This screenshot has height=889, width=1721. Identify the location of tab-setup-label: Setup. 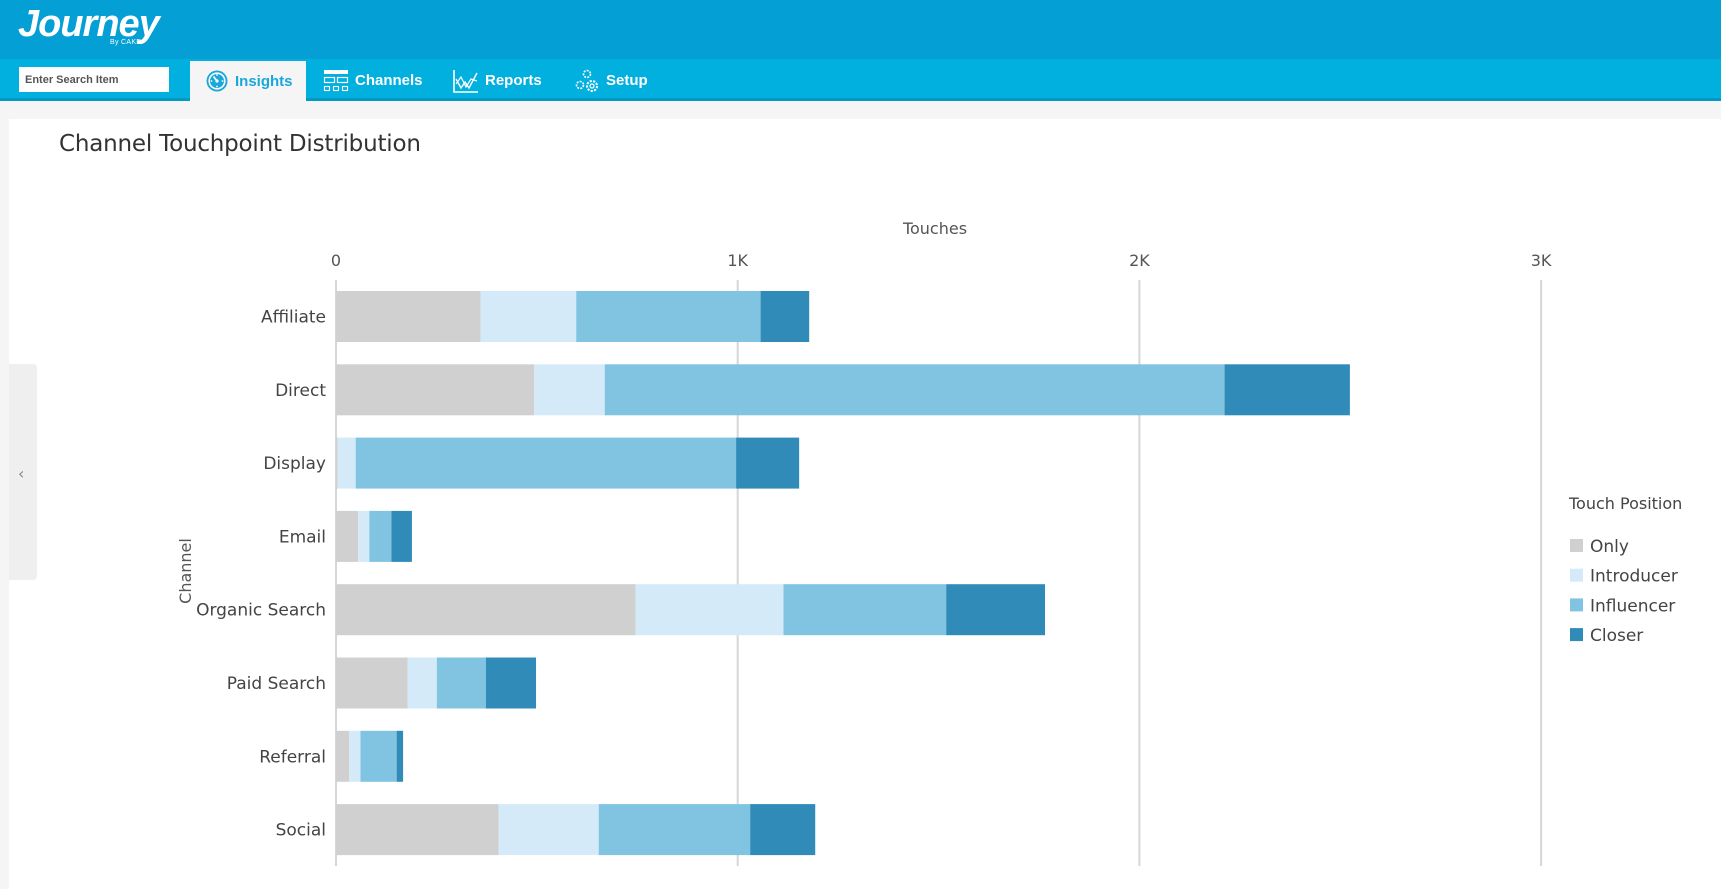
(627, 80).